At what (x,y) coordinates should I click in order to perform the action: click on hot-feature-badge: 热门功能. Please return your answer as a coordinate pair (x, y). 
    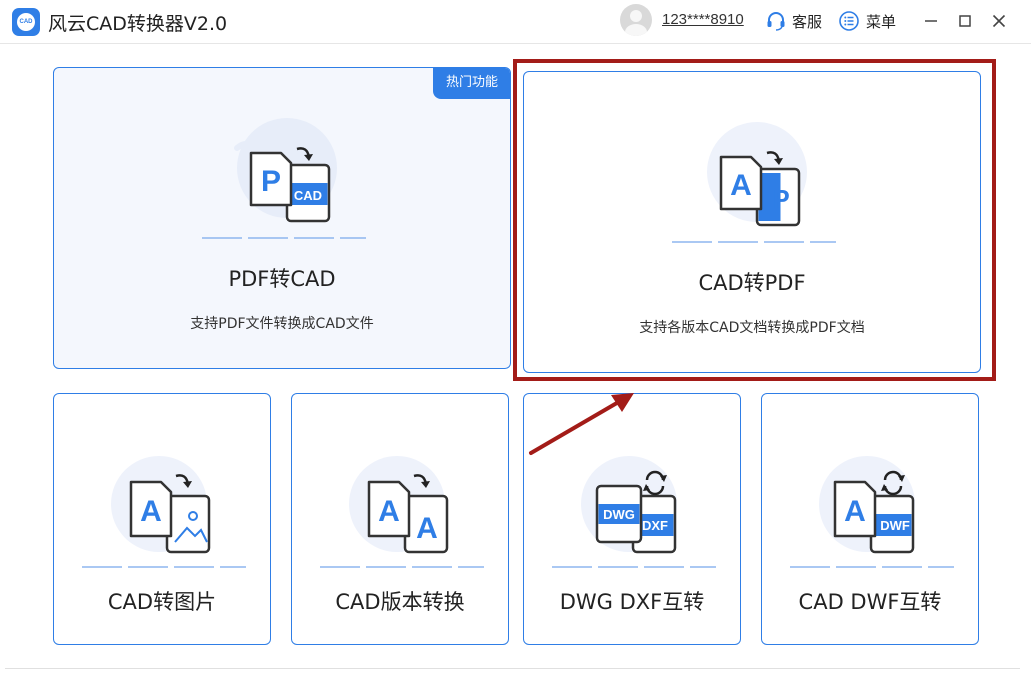
    Looking at the image, I should click on (471, 83).